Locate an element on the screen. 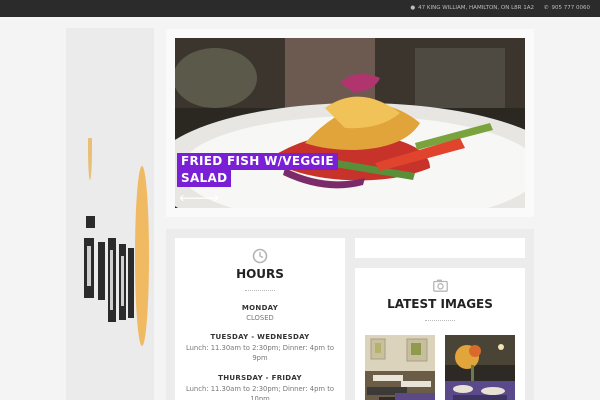 The image size is (600, 400). dining-room-photo is located at coordinates (400, 367).